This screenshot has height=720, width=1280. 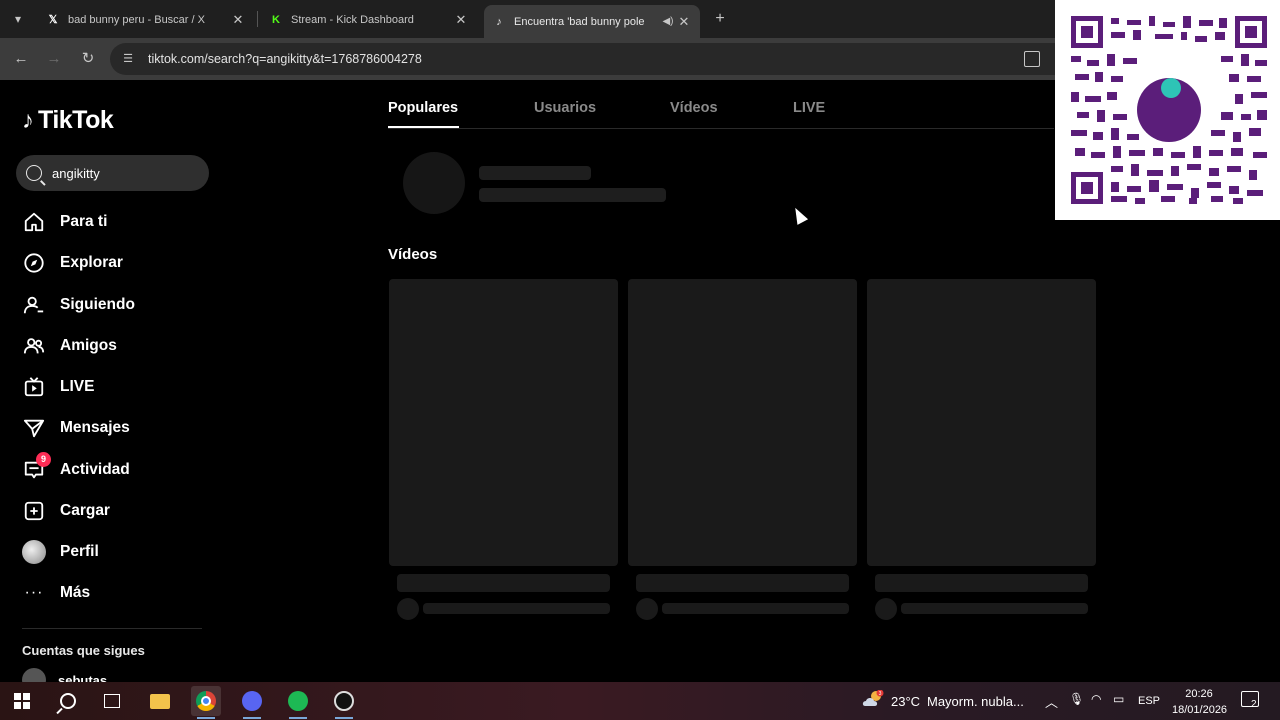 I want to click on send-icon, so click(x=34, y=428).